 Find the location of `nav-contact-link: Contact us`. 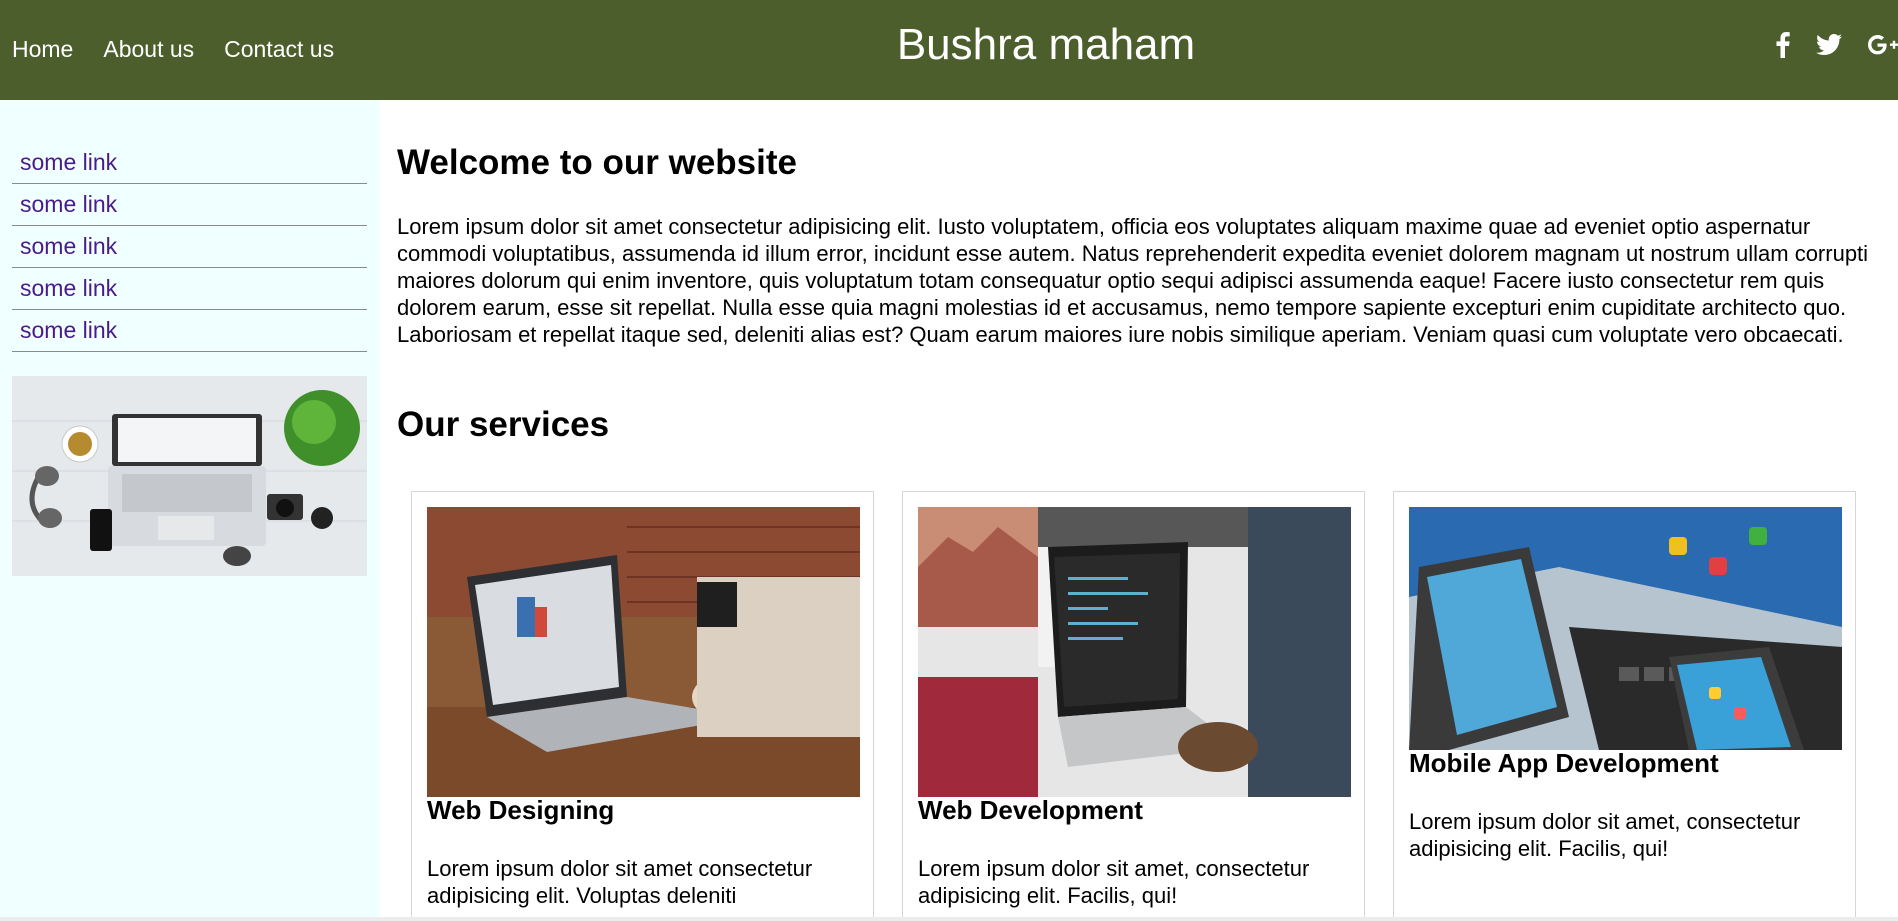

nav-contact-link: Contact us is located at coordinates (279, 49).